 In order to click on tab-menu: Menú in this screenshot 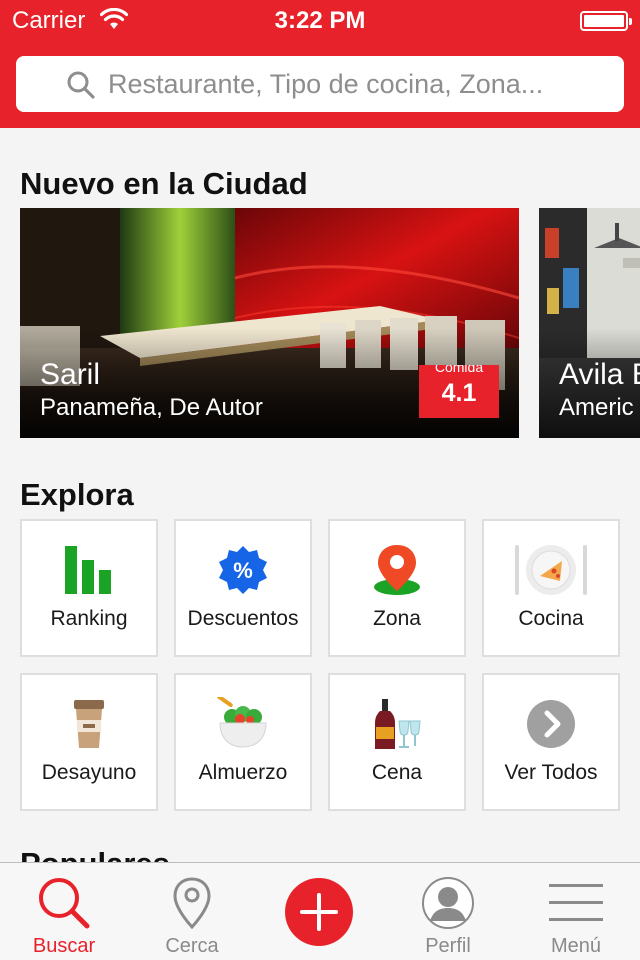, I will do `click(576, 911)`.